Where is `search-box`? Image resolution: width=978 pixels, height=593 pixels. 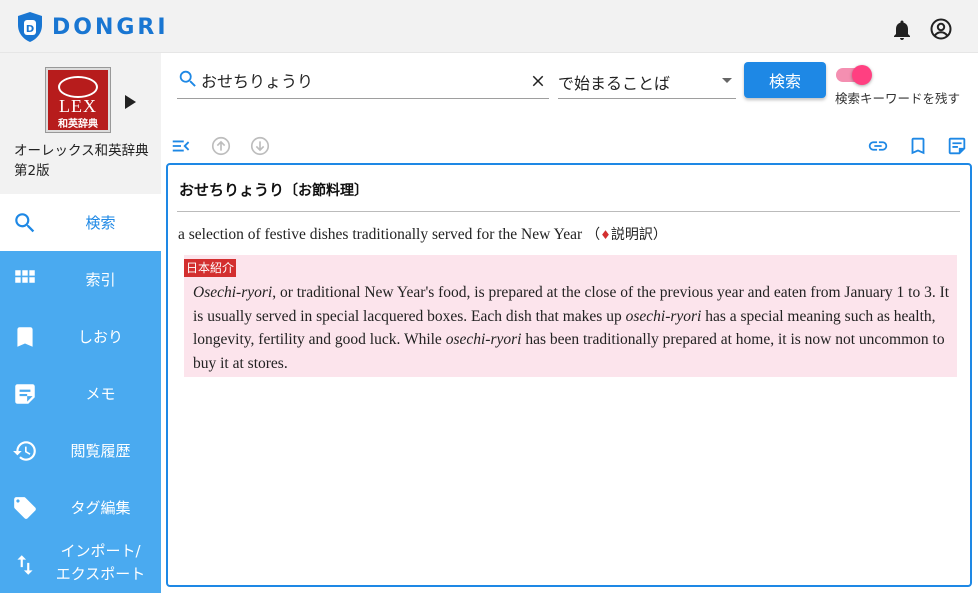 search-box is located at coordinates (363, 80).